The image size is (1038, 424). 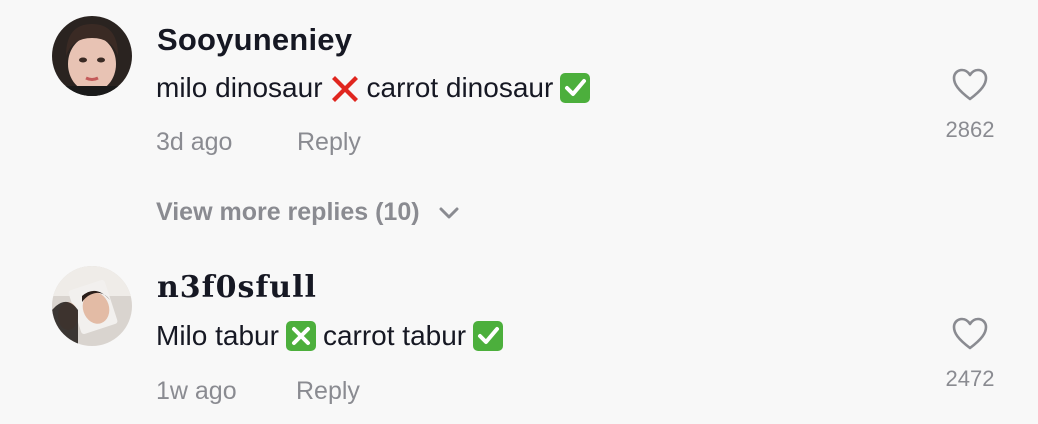 I want to click on comment-text-segment: carrot dinosaur, so click(x=460, y=87).